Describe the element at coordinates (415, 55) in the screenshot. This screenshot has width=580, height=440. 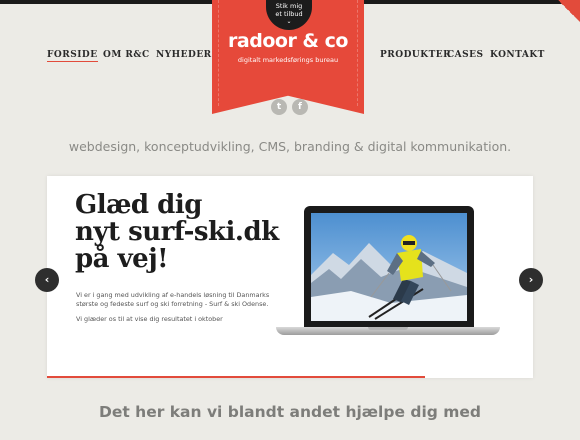
I see `nav-item-produkter: PRODUKTER` at that location.